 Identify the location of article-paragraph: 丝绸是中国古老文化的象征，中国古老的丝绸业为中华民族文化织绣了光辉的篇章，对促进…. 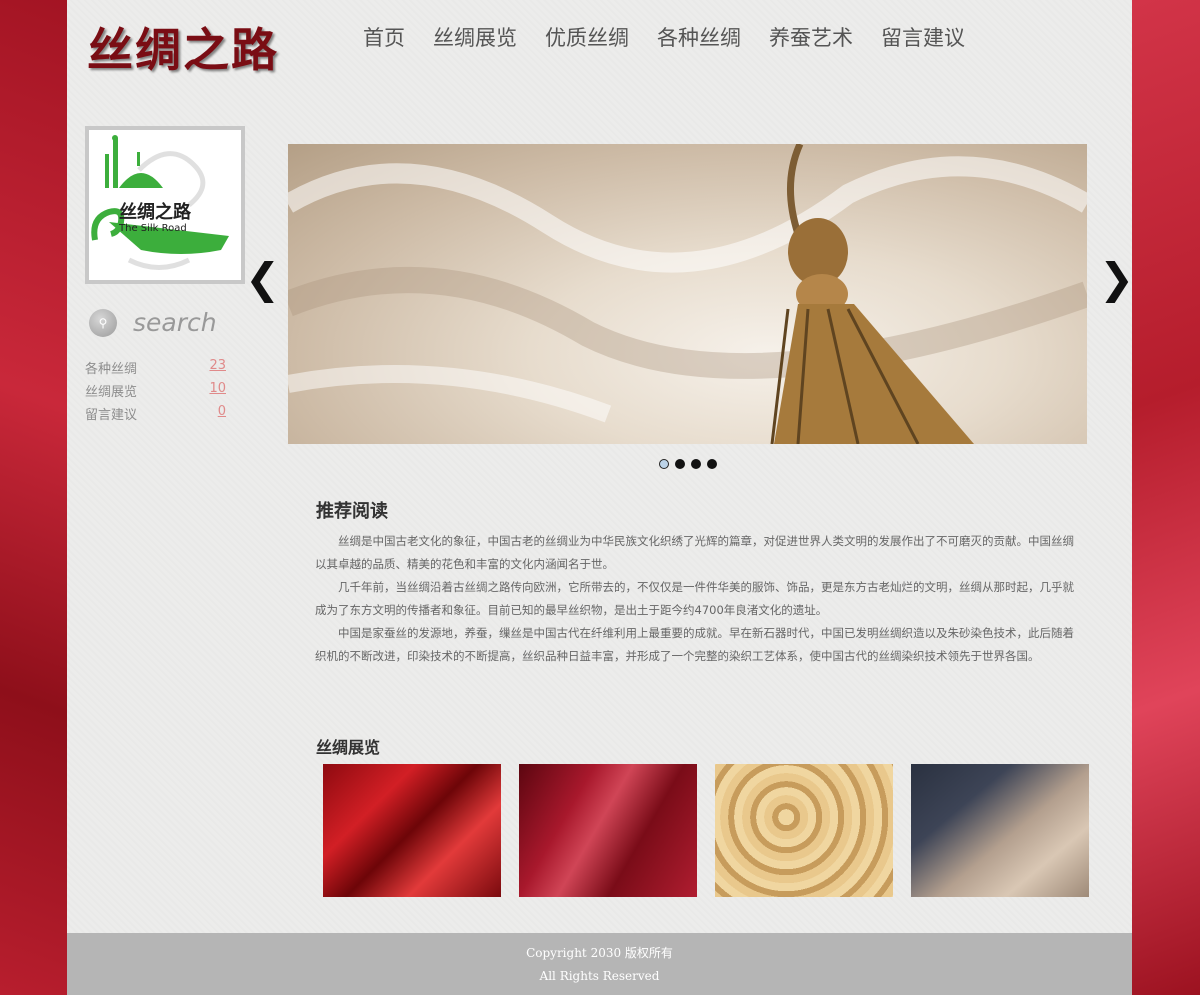
(694, 552).